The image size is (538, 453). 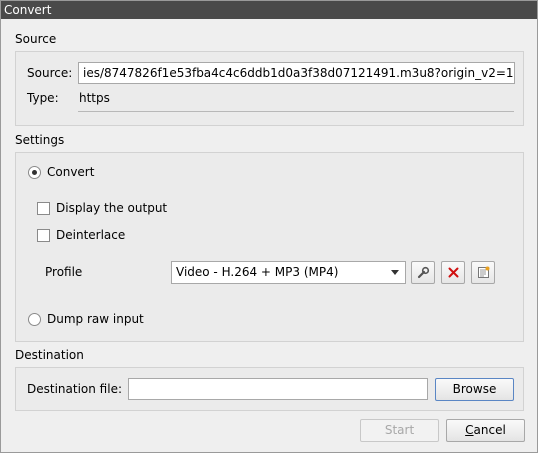 What do you see at coordinates (474, 389) in the screenshot?
I see `browse-button: Browse` at bounding box center [474, 389].